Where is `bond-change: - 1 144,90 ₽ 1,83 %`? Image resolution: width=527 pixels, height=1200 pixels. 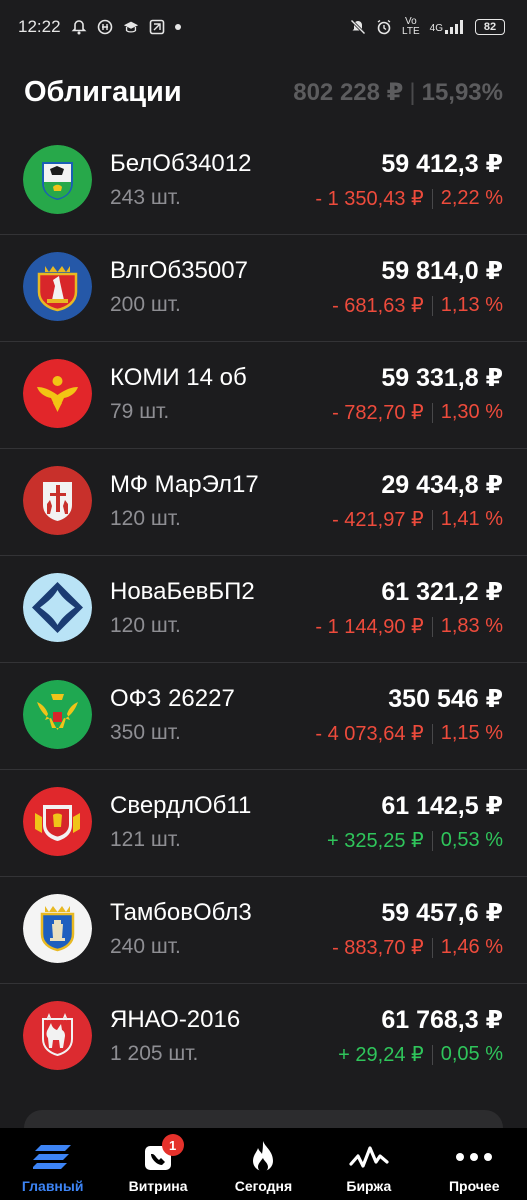
bond-change: - 1 144,90 ₽ 1,83 % is located at coordinates (409, 626).